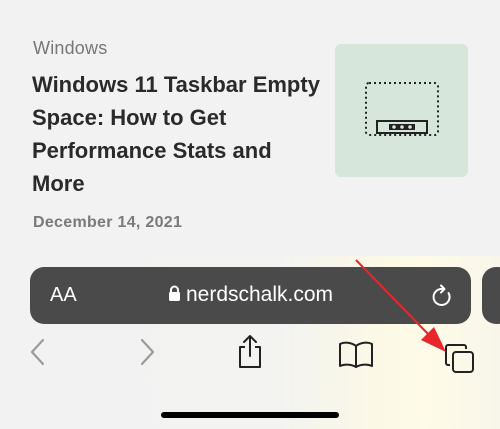 Image resolution: width=500 pixels, height=429 pixels. I want to click on chevron-left-icon, so click(37, 352).